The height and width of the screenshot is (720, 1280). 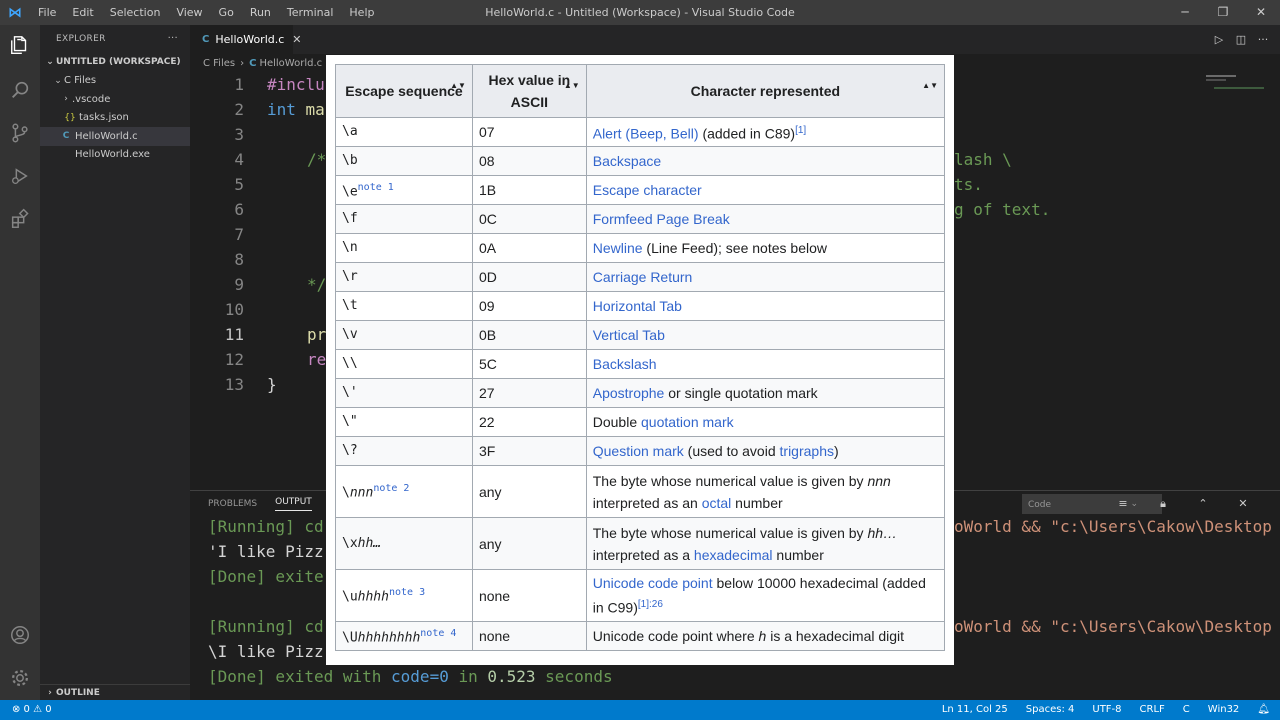 What do you see at coordinates (529, 491) in the screenshot?
I see `hex-value-cell: any` at bounding box center [529, 491].